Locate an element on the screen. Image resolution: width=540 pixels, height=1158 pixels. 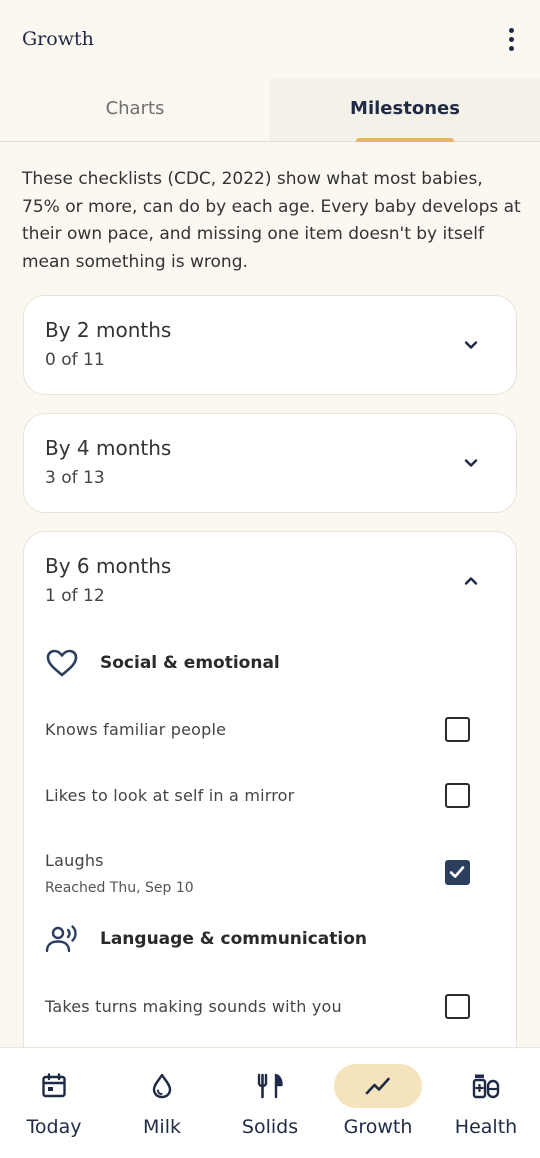
drop-icon is located at coordinates (162, 1086).